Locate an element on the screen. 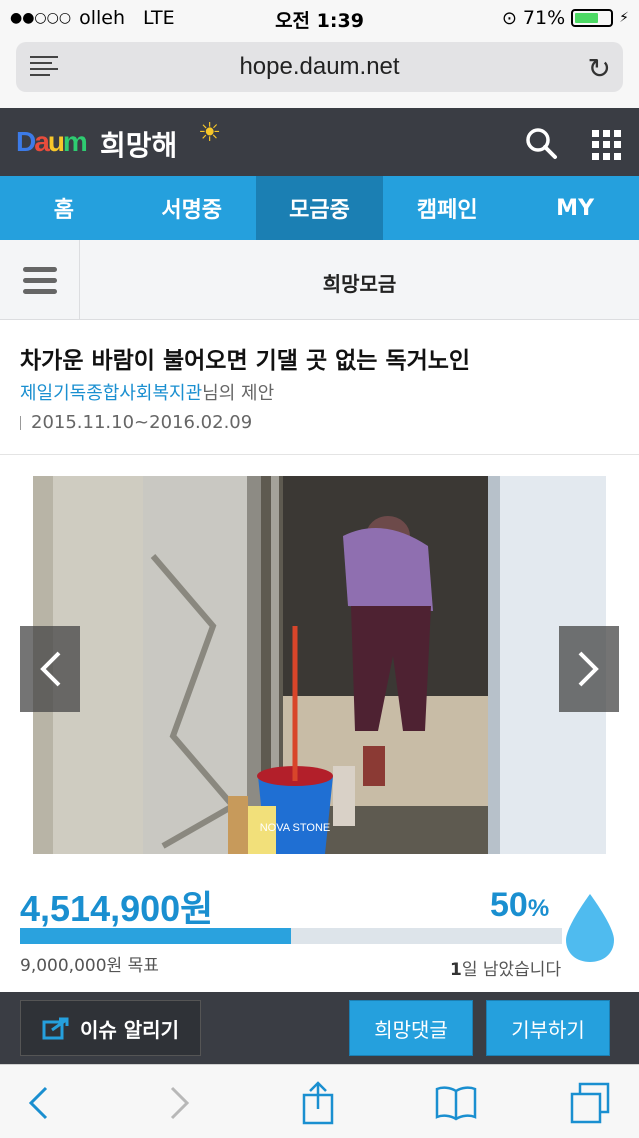 This screenshot has height=1138, width=639. photo-prev-button is located at coordinates (50, 669).